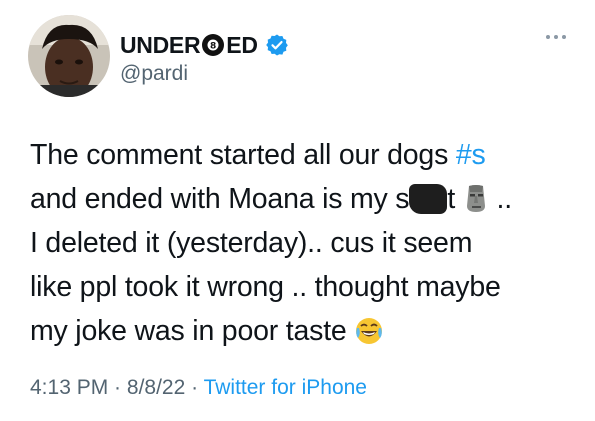 The image size is (595, 421). Describe the element at coordinates (451, 199) in the screenshot. I see `tweet-line-2-after: t` at that location.